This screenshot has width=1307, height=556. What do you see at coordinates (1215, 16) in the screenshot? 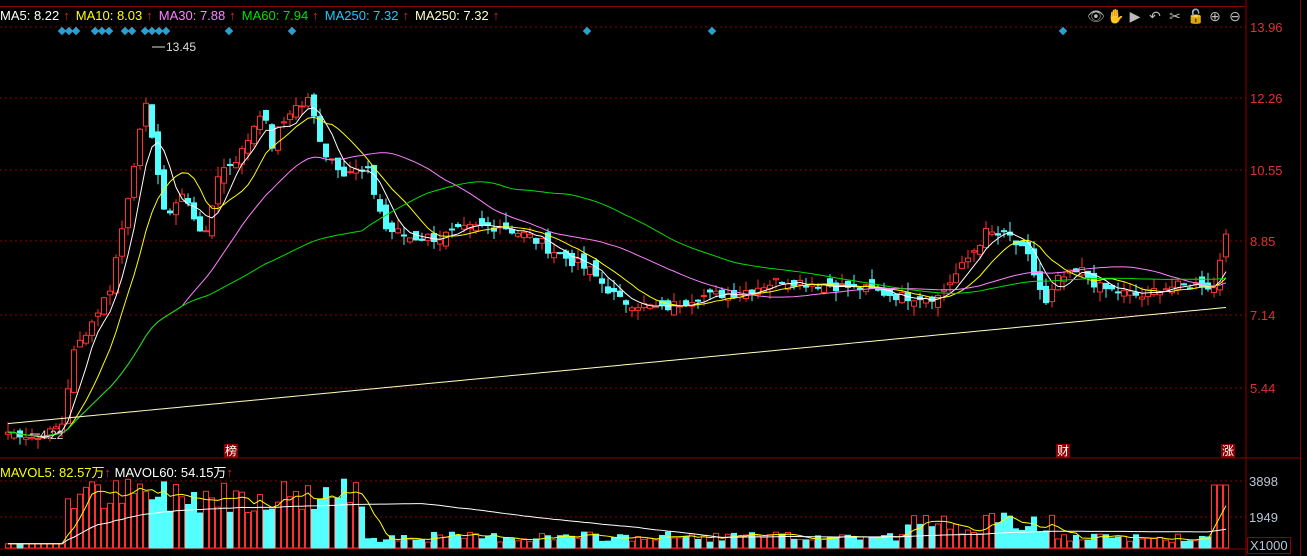
I see `zoom-in-icon: ⊕` at bounding box center [1215, 16].